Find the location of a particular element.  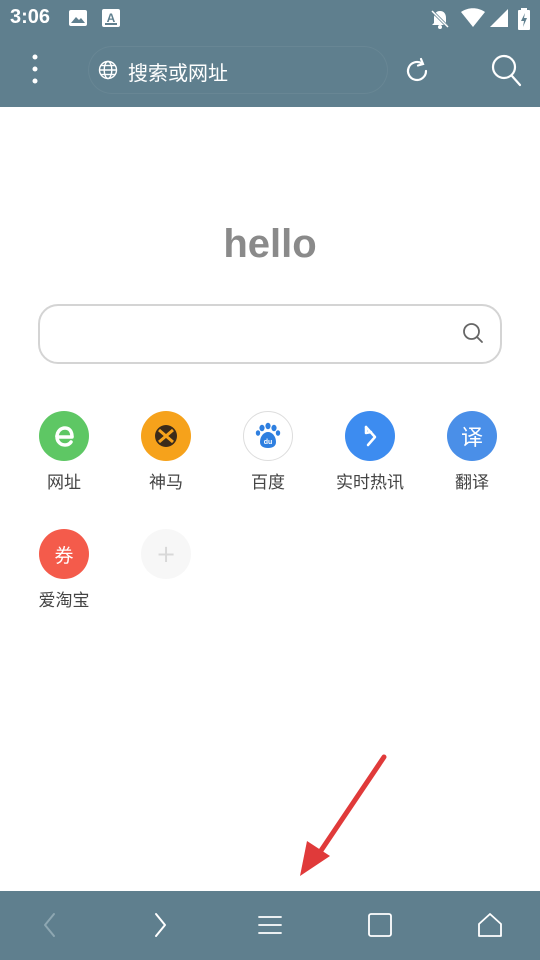

bottom-nav is located at coordinates (270, 925).